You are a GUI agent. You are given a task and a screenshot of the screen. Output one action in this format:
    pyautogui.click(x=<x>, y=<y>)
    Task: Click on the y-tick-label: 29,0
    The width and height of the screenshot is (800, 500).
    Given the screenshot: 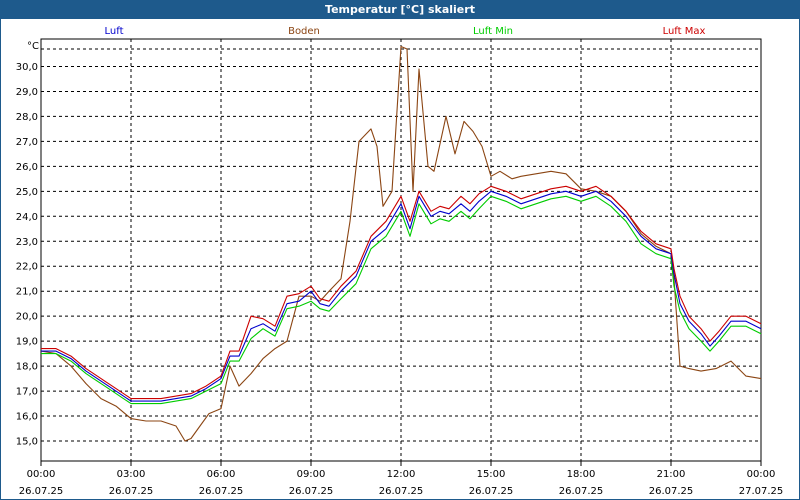 What is the action you would take?
    pyautogui.click(x=27, y=92)
    